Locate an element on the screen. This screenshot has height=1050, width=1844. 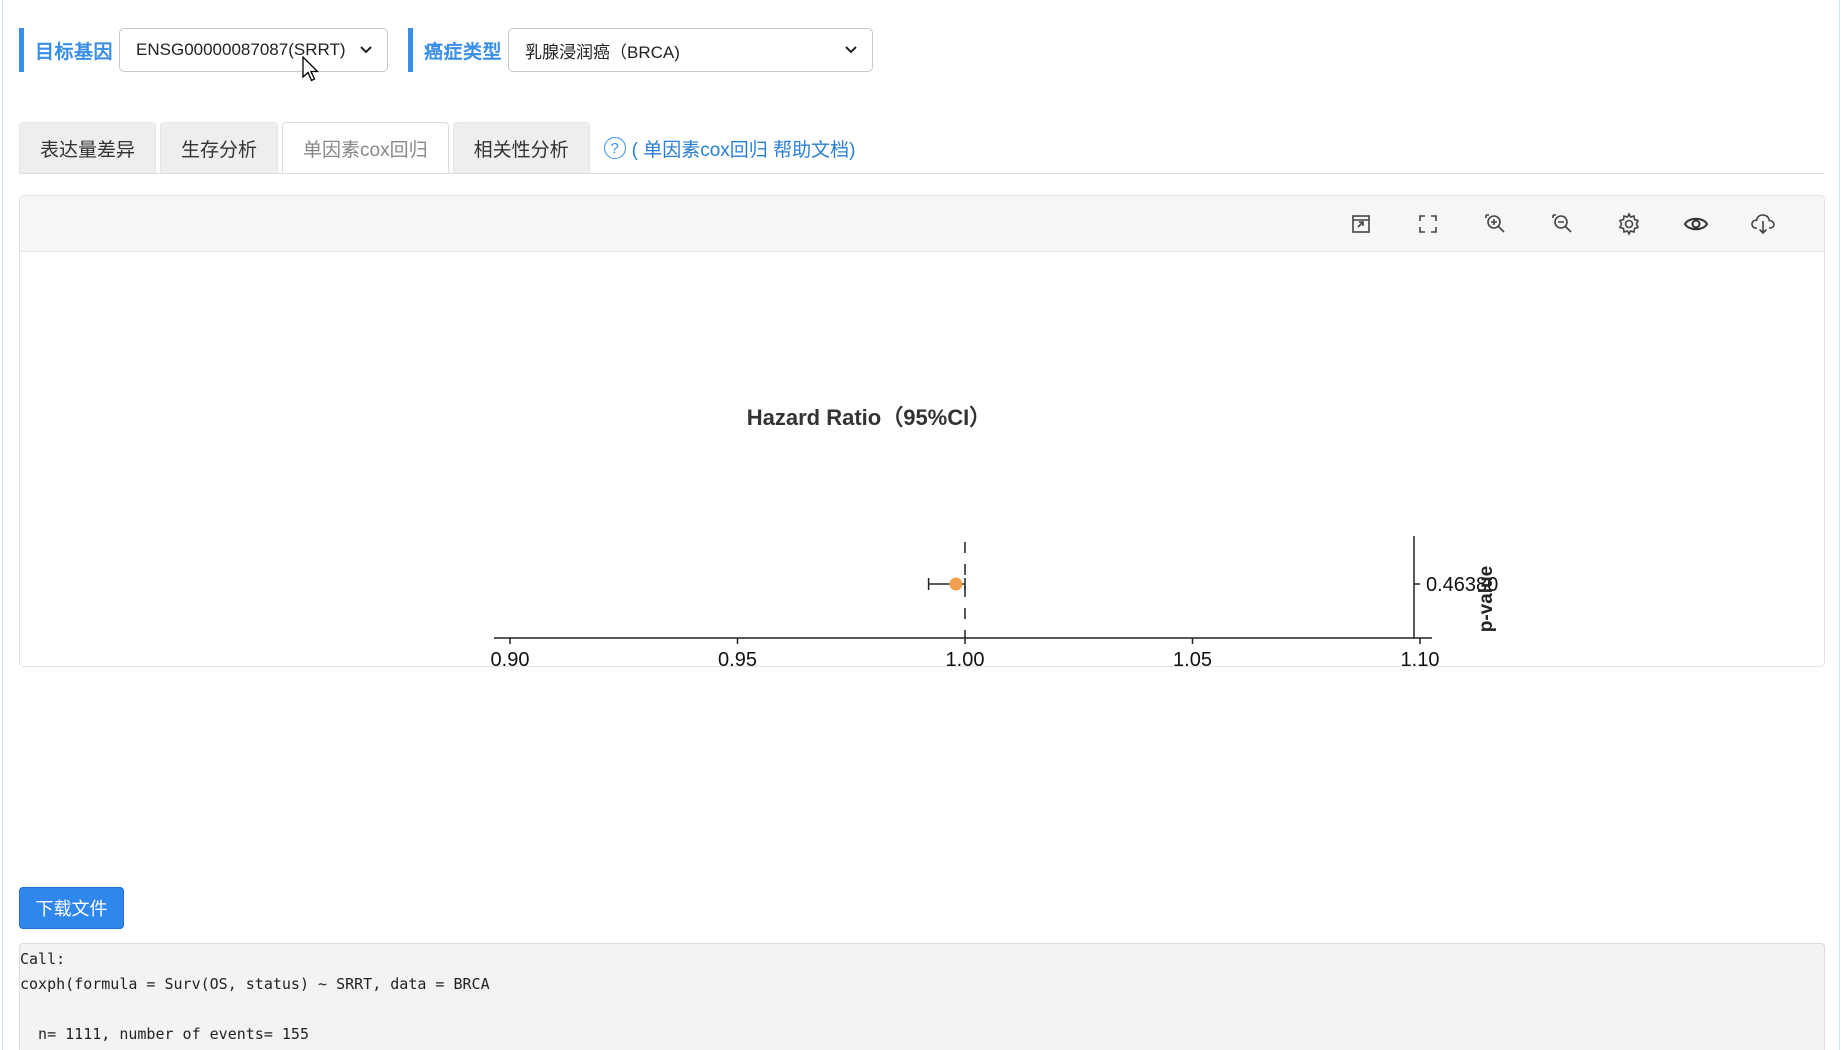
gene-select: ENSG00000087087(SRRT) is located at coordinates (254, 50).